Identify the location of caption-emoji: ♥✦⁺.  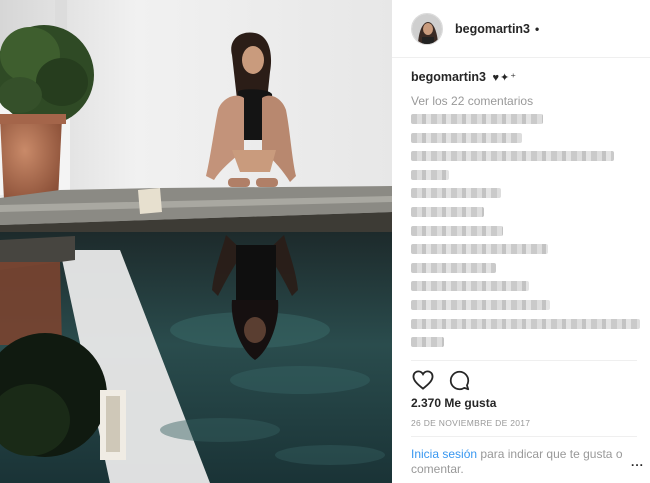
(505, 78).